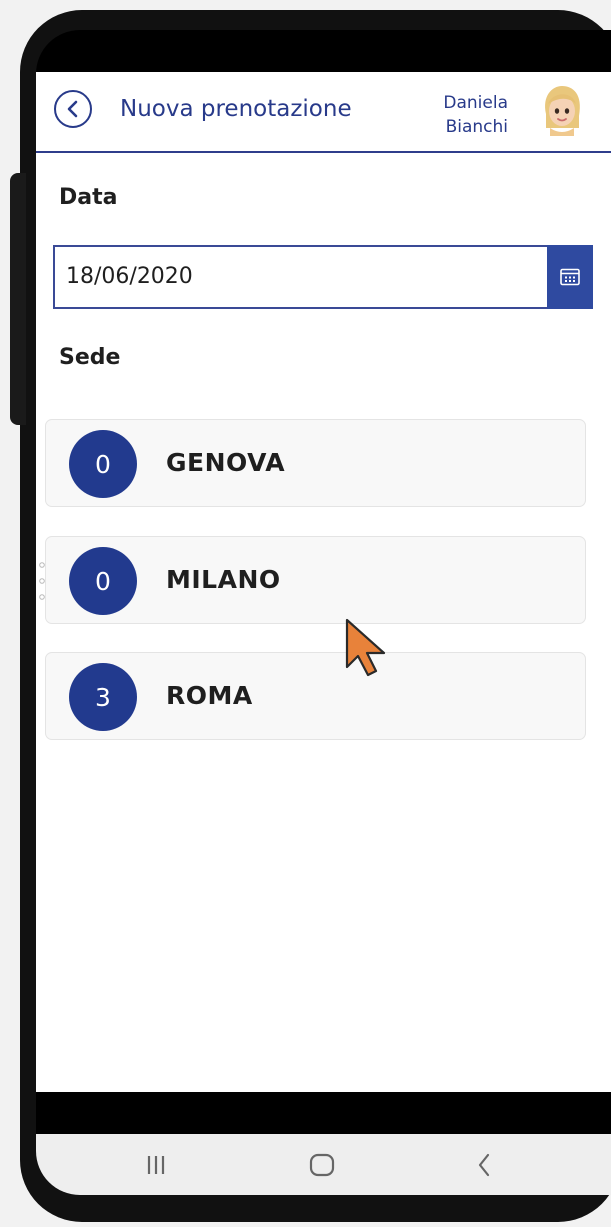 The image size is (611, 1227). Describe the element at coordinates (448, 115) in the screenshot. I see `user-name: Daniela Bianchi` at that location.